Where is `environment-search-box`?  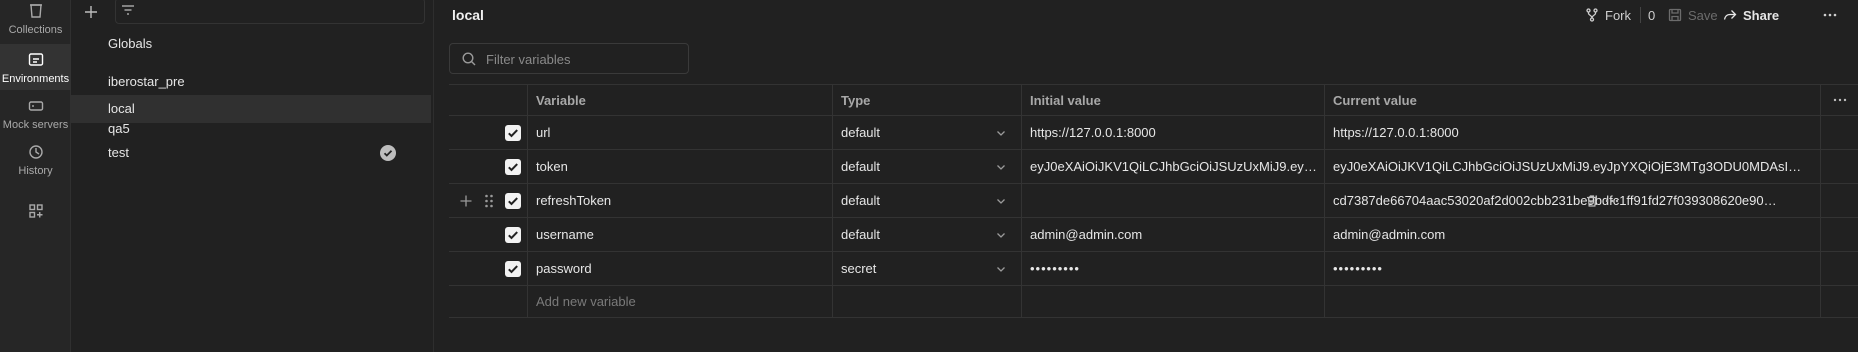 environment-search-box is located at coordinates (270, 12).